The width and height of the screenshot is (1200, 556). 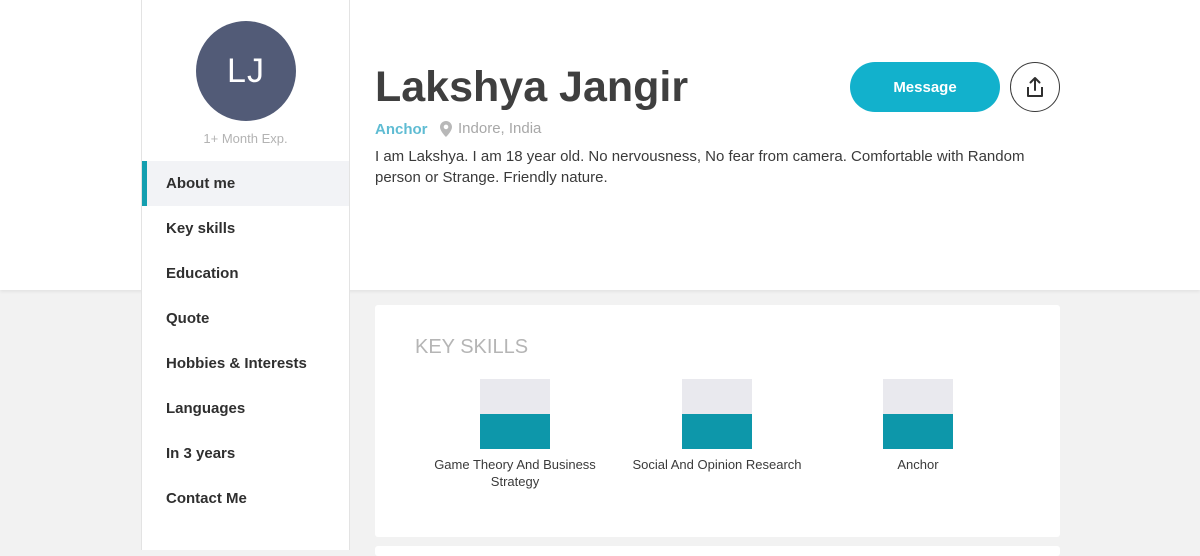 What do you see at coordinates (245, 318) in the screenshot?
I see `sidebar-item-quote: Quote` at bounding box center [245, 318].